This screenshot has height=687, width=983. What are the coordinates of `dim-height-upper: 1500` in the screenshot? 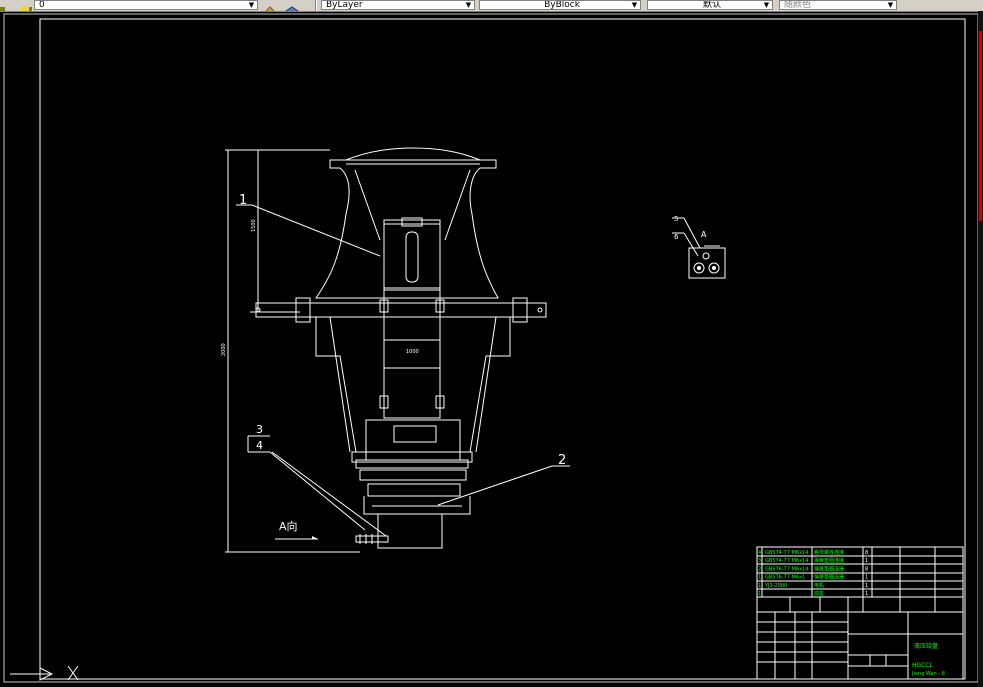 It's located at (254, 225).